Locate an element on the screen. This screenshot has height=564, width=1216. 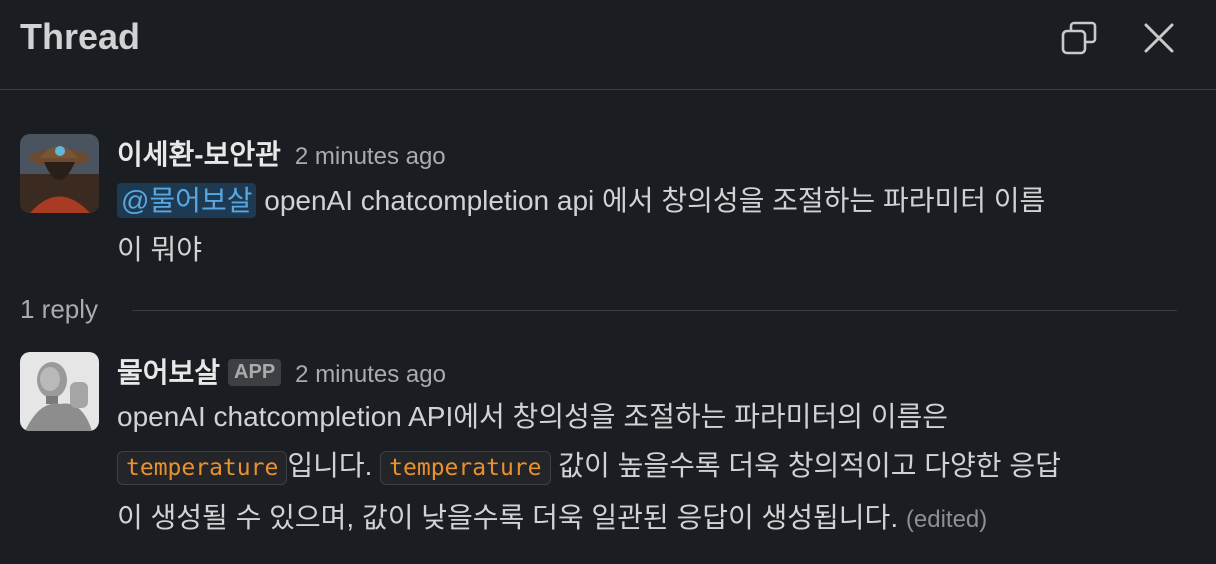
close-icon is located at coordinates (1159, 38).